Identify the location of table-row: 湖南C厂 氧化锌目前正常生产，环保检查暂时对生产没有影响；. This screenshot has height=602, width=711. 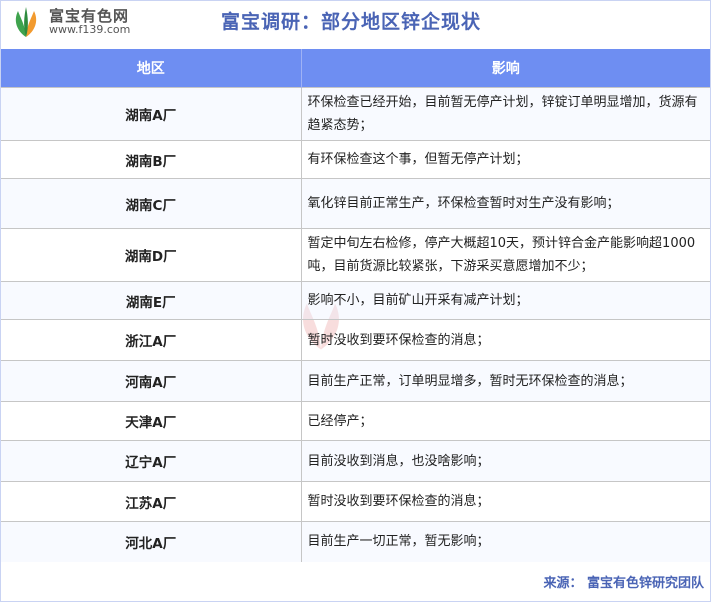
(355, 203).